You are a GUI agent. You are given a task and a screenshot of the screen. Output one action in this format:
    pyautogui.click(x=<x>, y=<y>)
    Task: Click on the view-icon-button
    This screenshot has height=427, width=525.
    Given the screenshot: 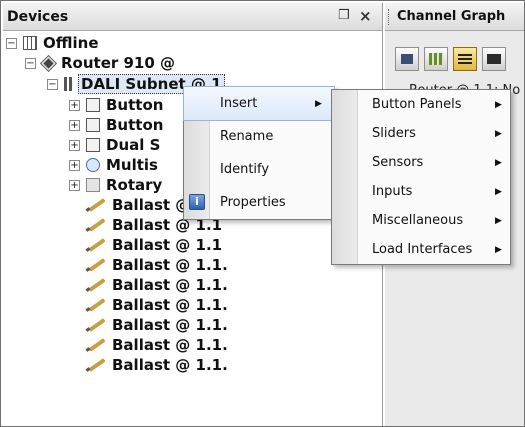 What is the action you would take?
    pyautogui.click(x=407, y=59)
    